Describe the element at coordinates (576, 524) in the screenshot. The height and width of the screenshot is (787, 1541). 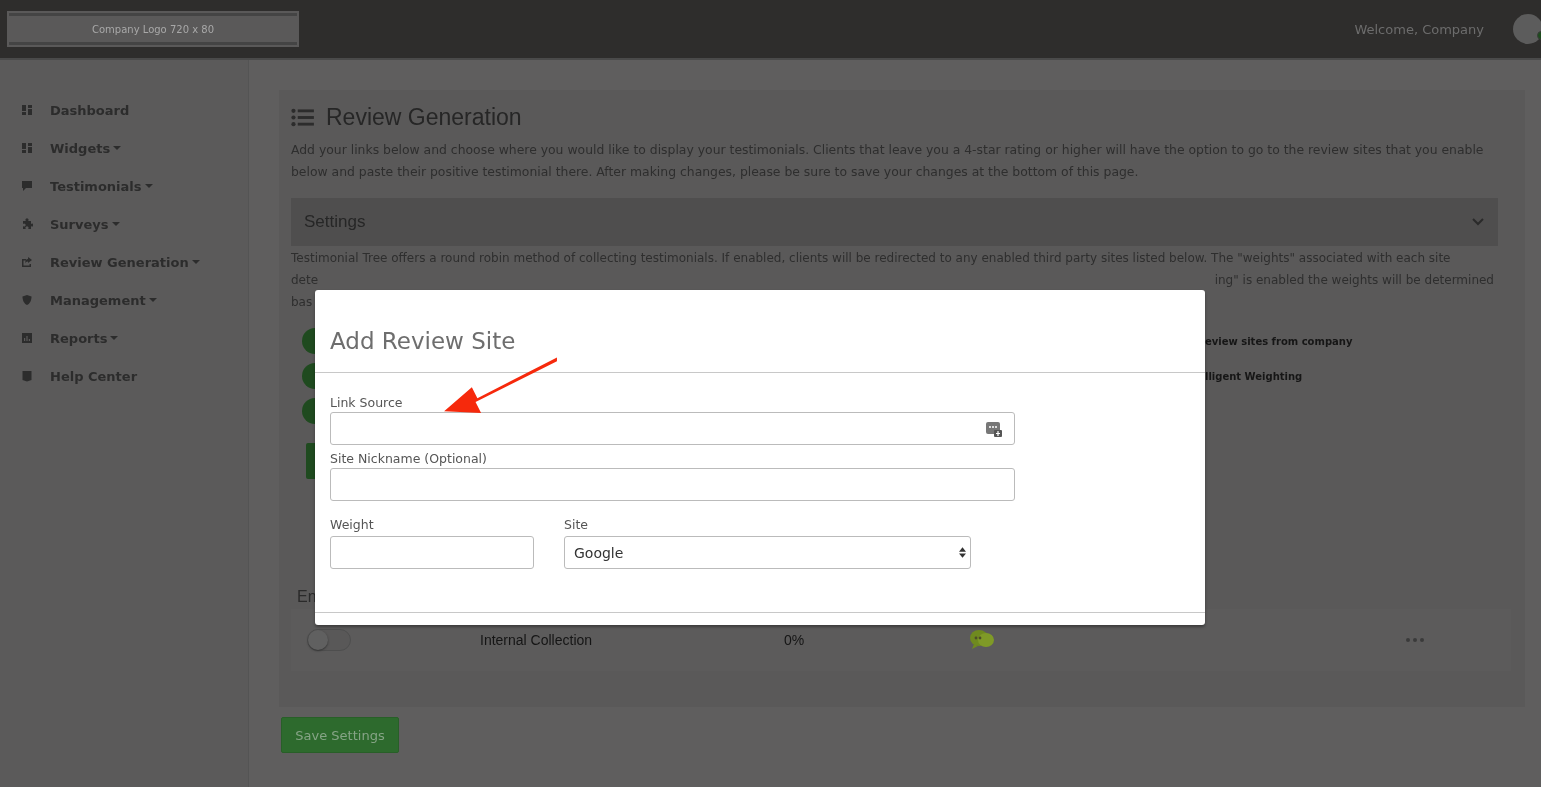
I see `field-label: Site` at that location.